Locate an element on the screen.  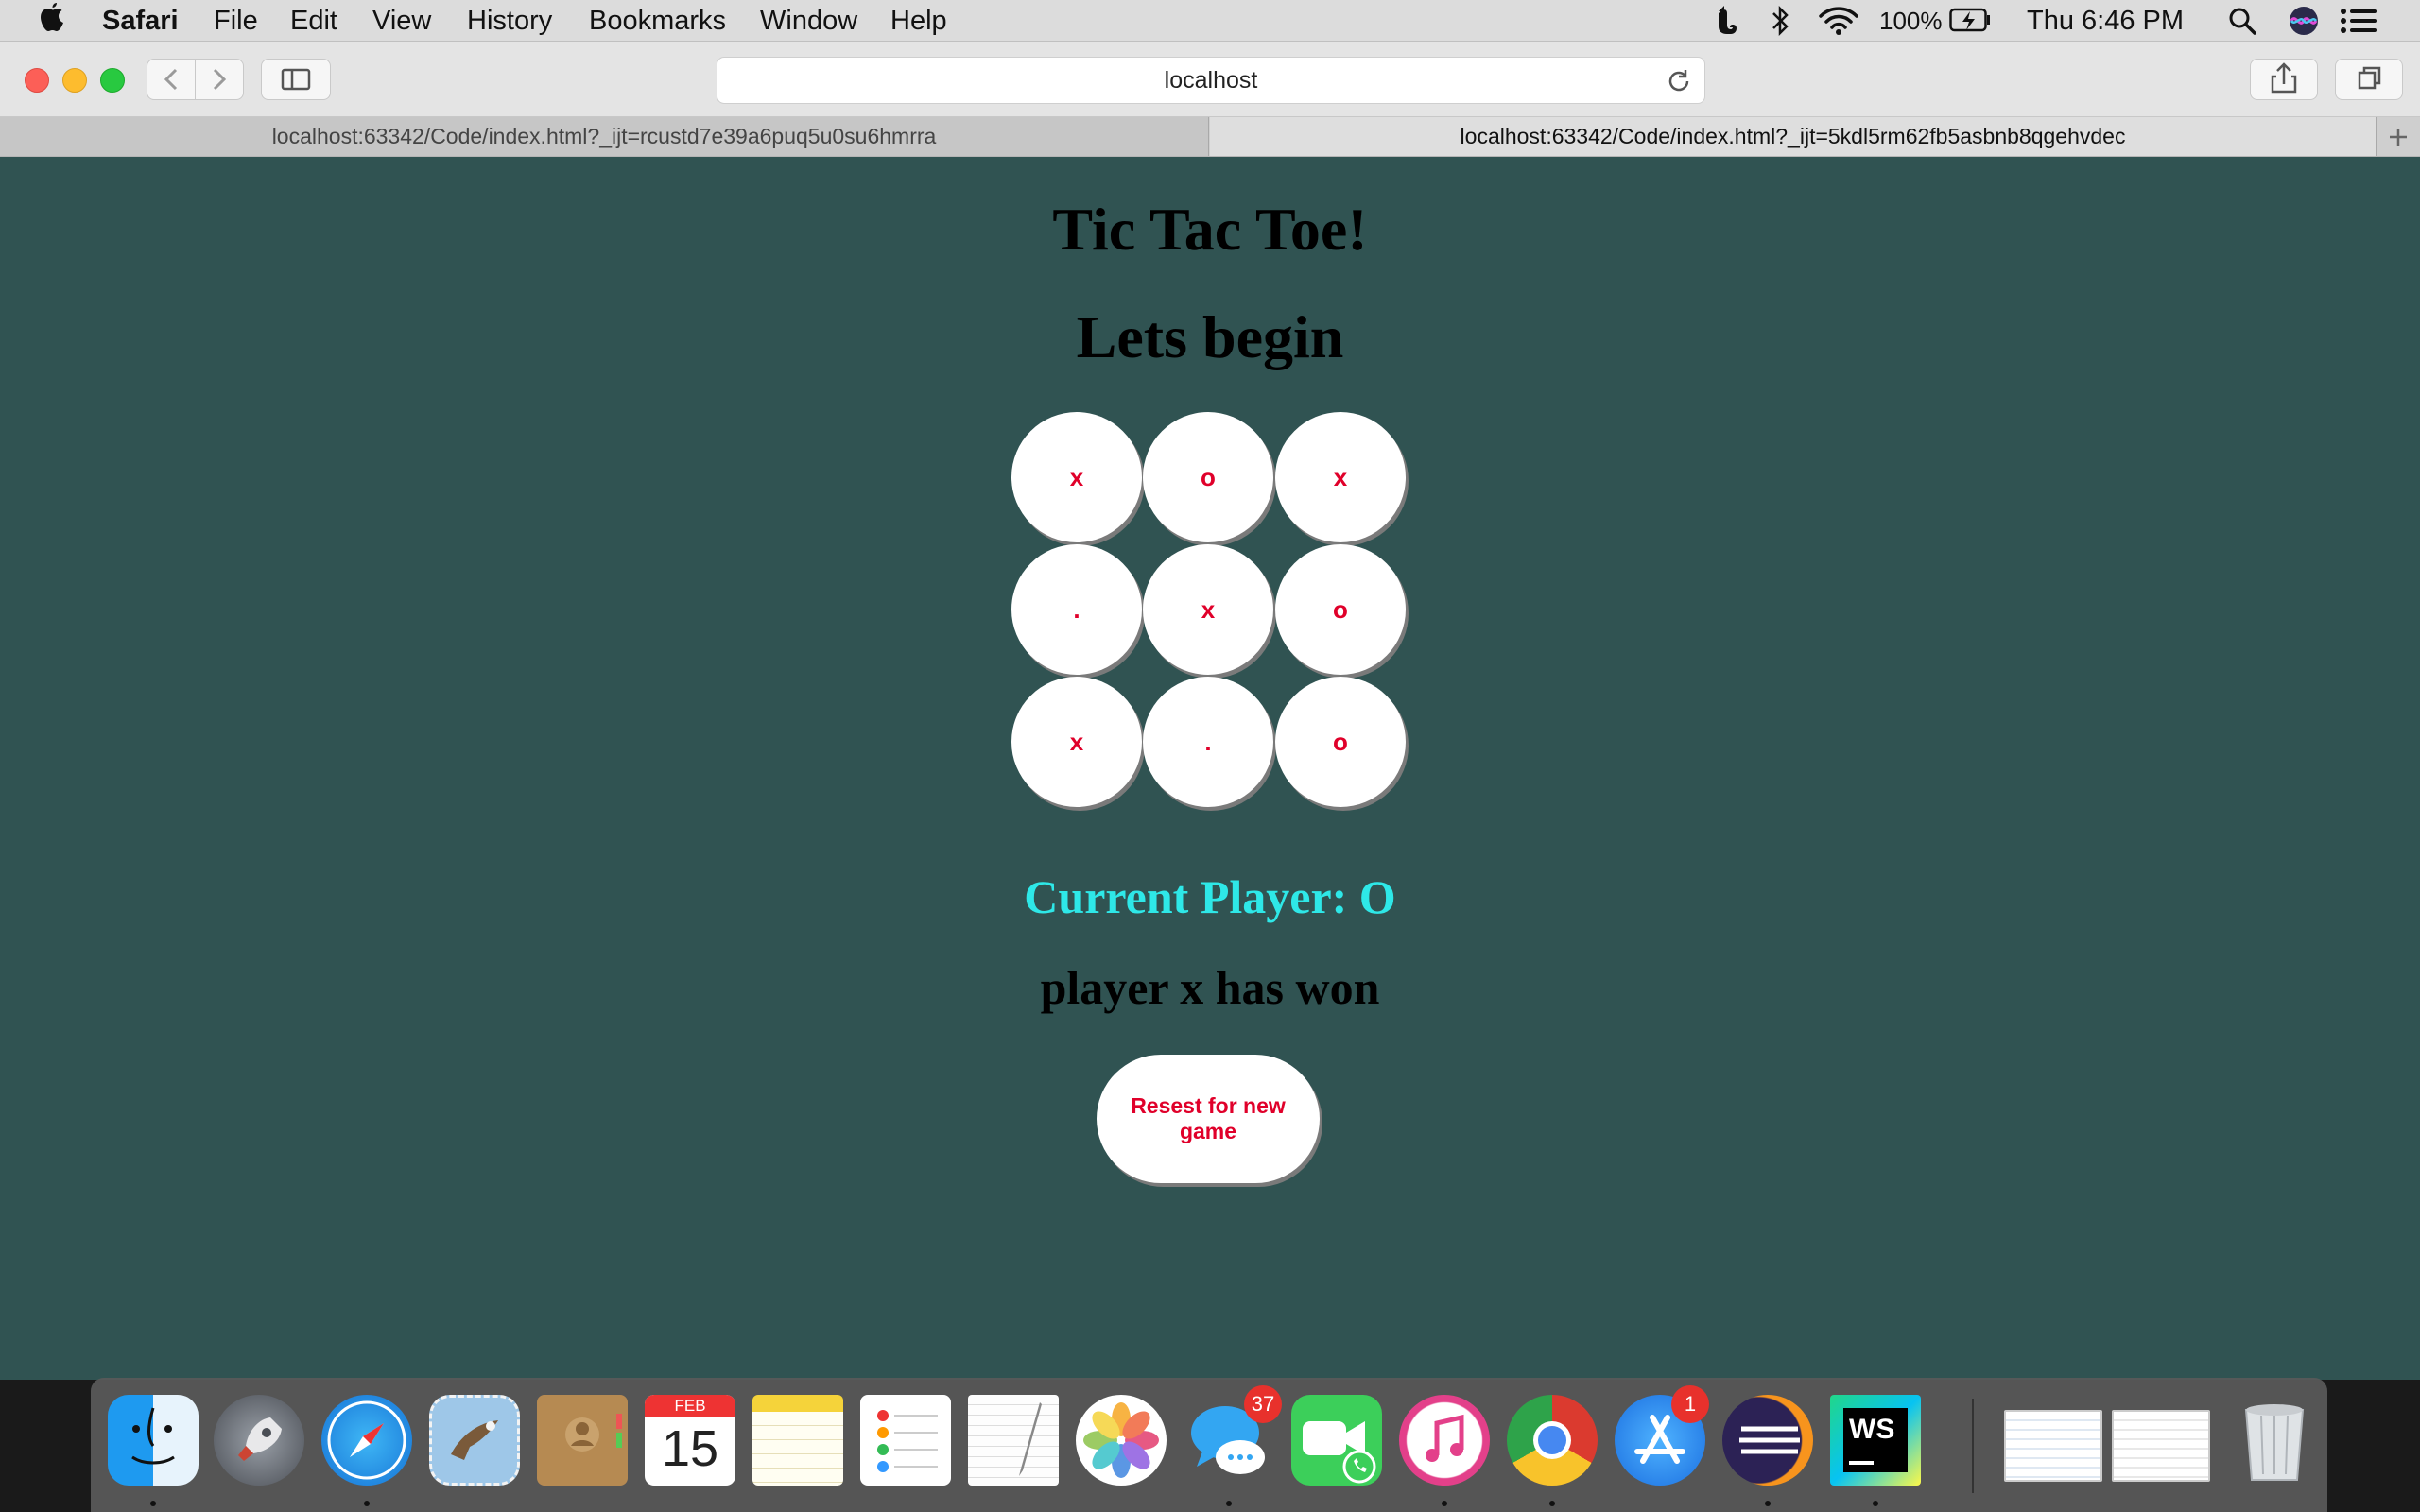
calendar-day: 15 is located at coordinates (690, 1448).